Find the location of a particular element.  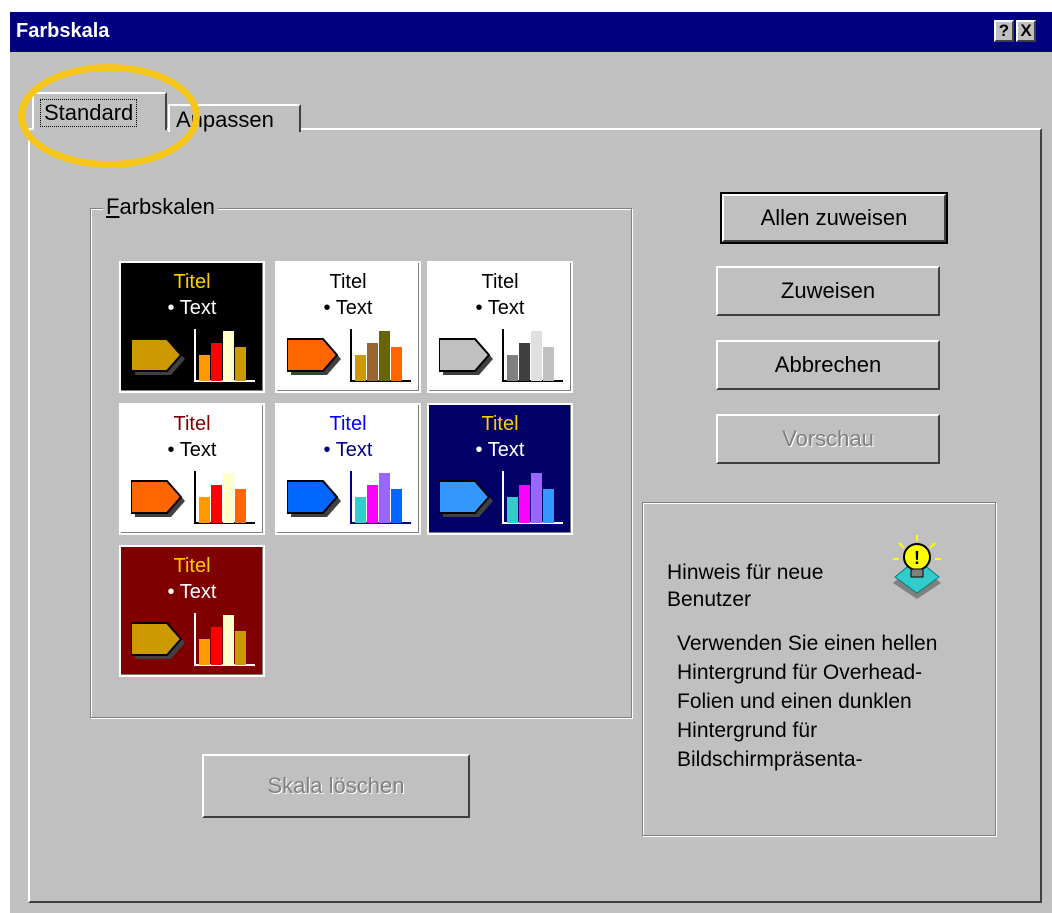

tab-anpassen: Anpassen is located at coordinates (234, 118).